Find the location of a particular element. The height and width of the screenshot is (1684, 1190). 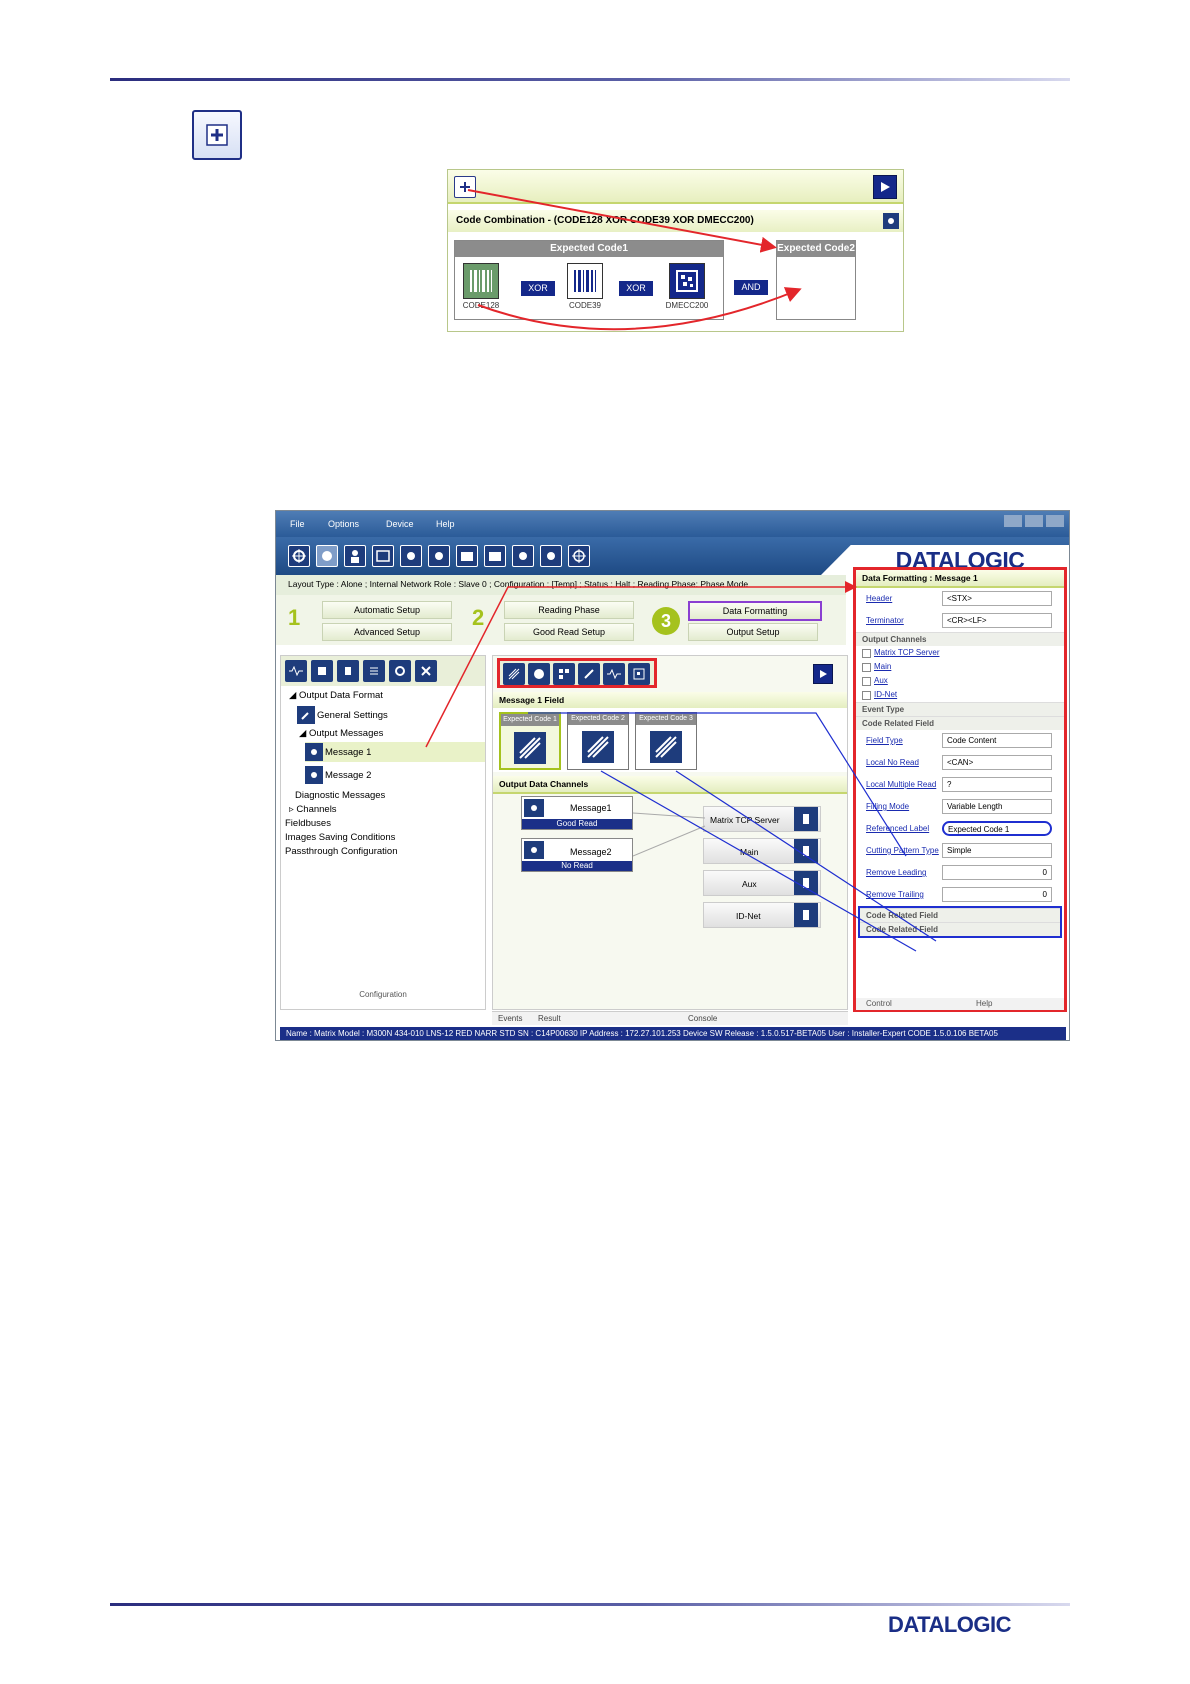

annotation-lines is located at coordinates (681, 766).